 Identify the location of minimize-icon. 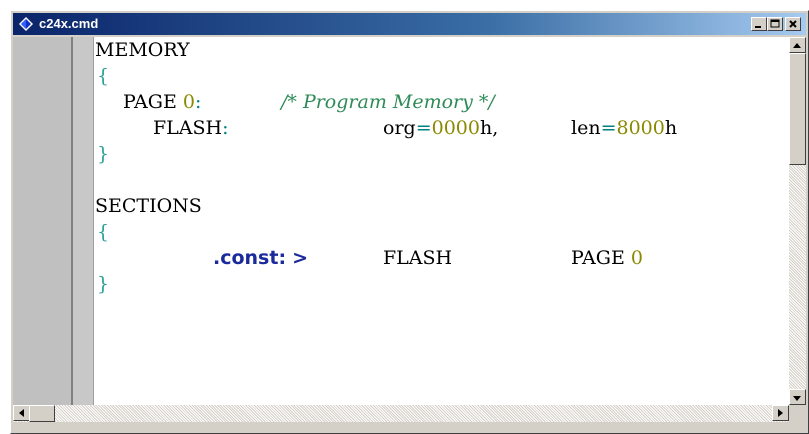
(758, 27).